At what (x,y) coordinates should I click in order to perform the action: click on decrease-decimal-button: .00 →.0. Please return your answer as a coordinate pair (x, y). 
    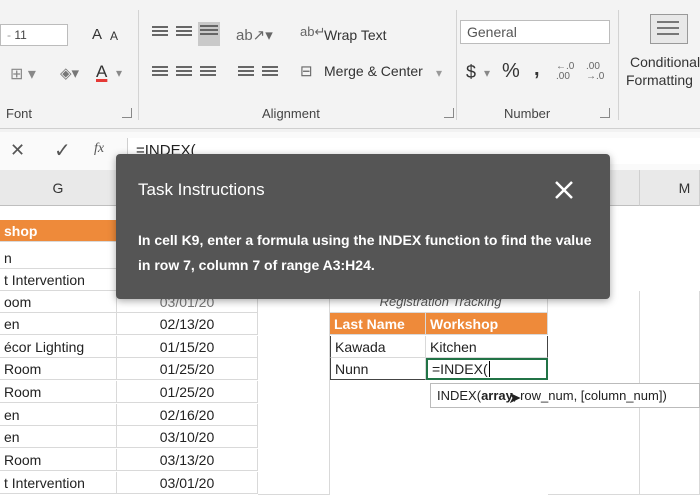
    Looking at the image, I should click on (600, 72).